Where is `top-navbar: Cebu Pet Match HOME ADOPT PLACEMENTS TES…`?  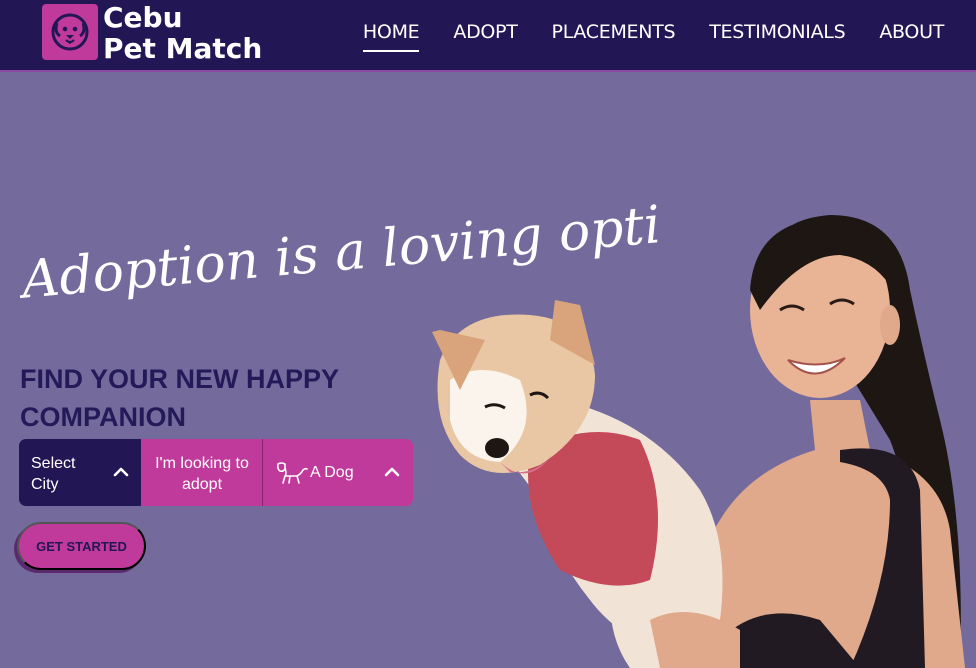 top-navbar: Cebu Pet Match HOME ADOPT PLACEMENTS TES… is located at coordinates (488, 36).